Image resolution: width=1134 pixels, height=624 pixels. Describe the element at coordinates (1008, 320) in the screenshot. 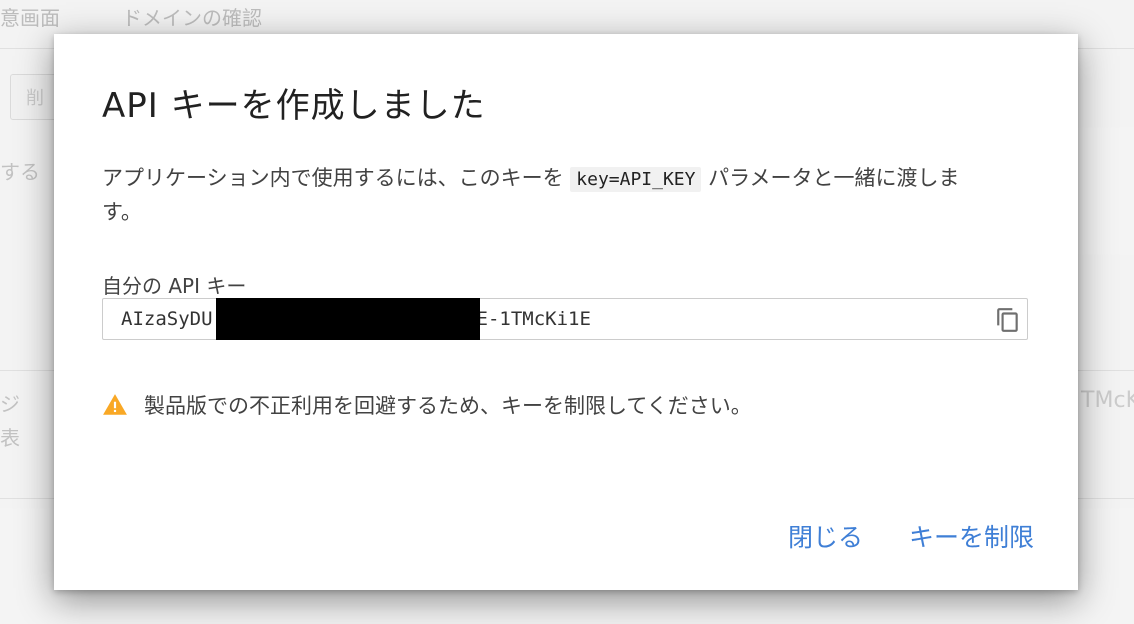

I see `copy-icon` at that location.